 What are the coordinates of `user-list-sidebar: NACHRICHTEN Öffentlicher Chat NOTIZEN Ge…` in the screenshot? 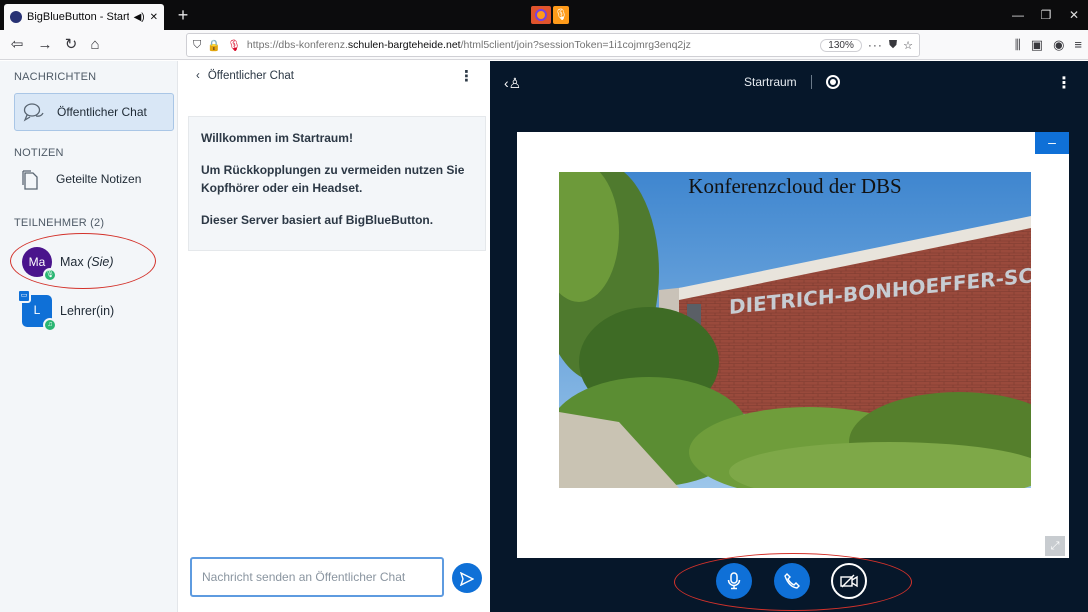 It's located at (89, 336).